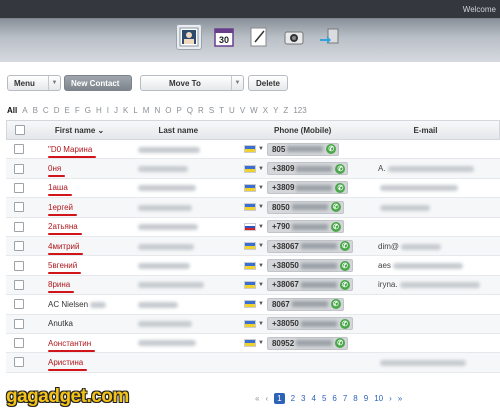  I want to click on table-row: Aонстантин ▼ 80952 ✆, so click(253, 344).